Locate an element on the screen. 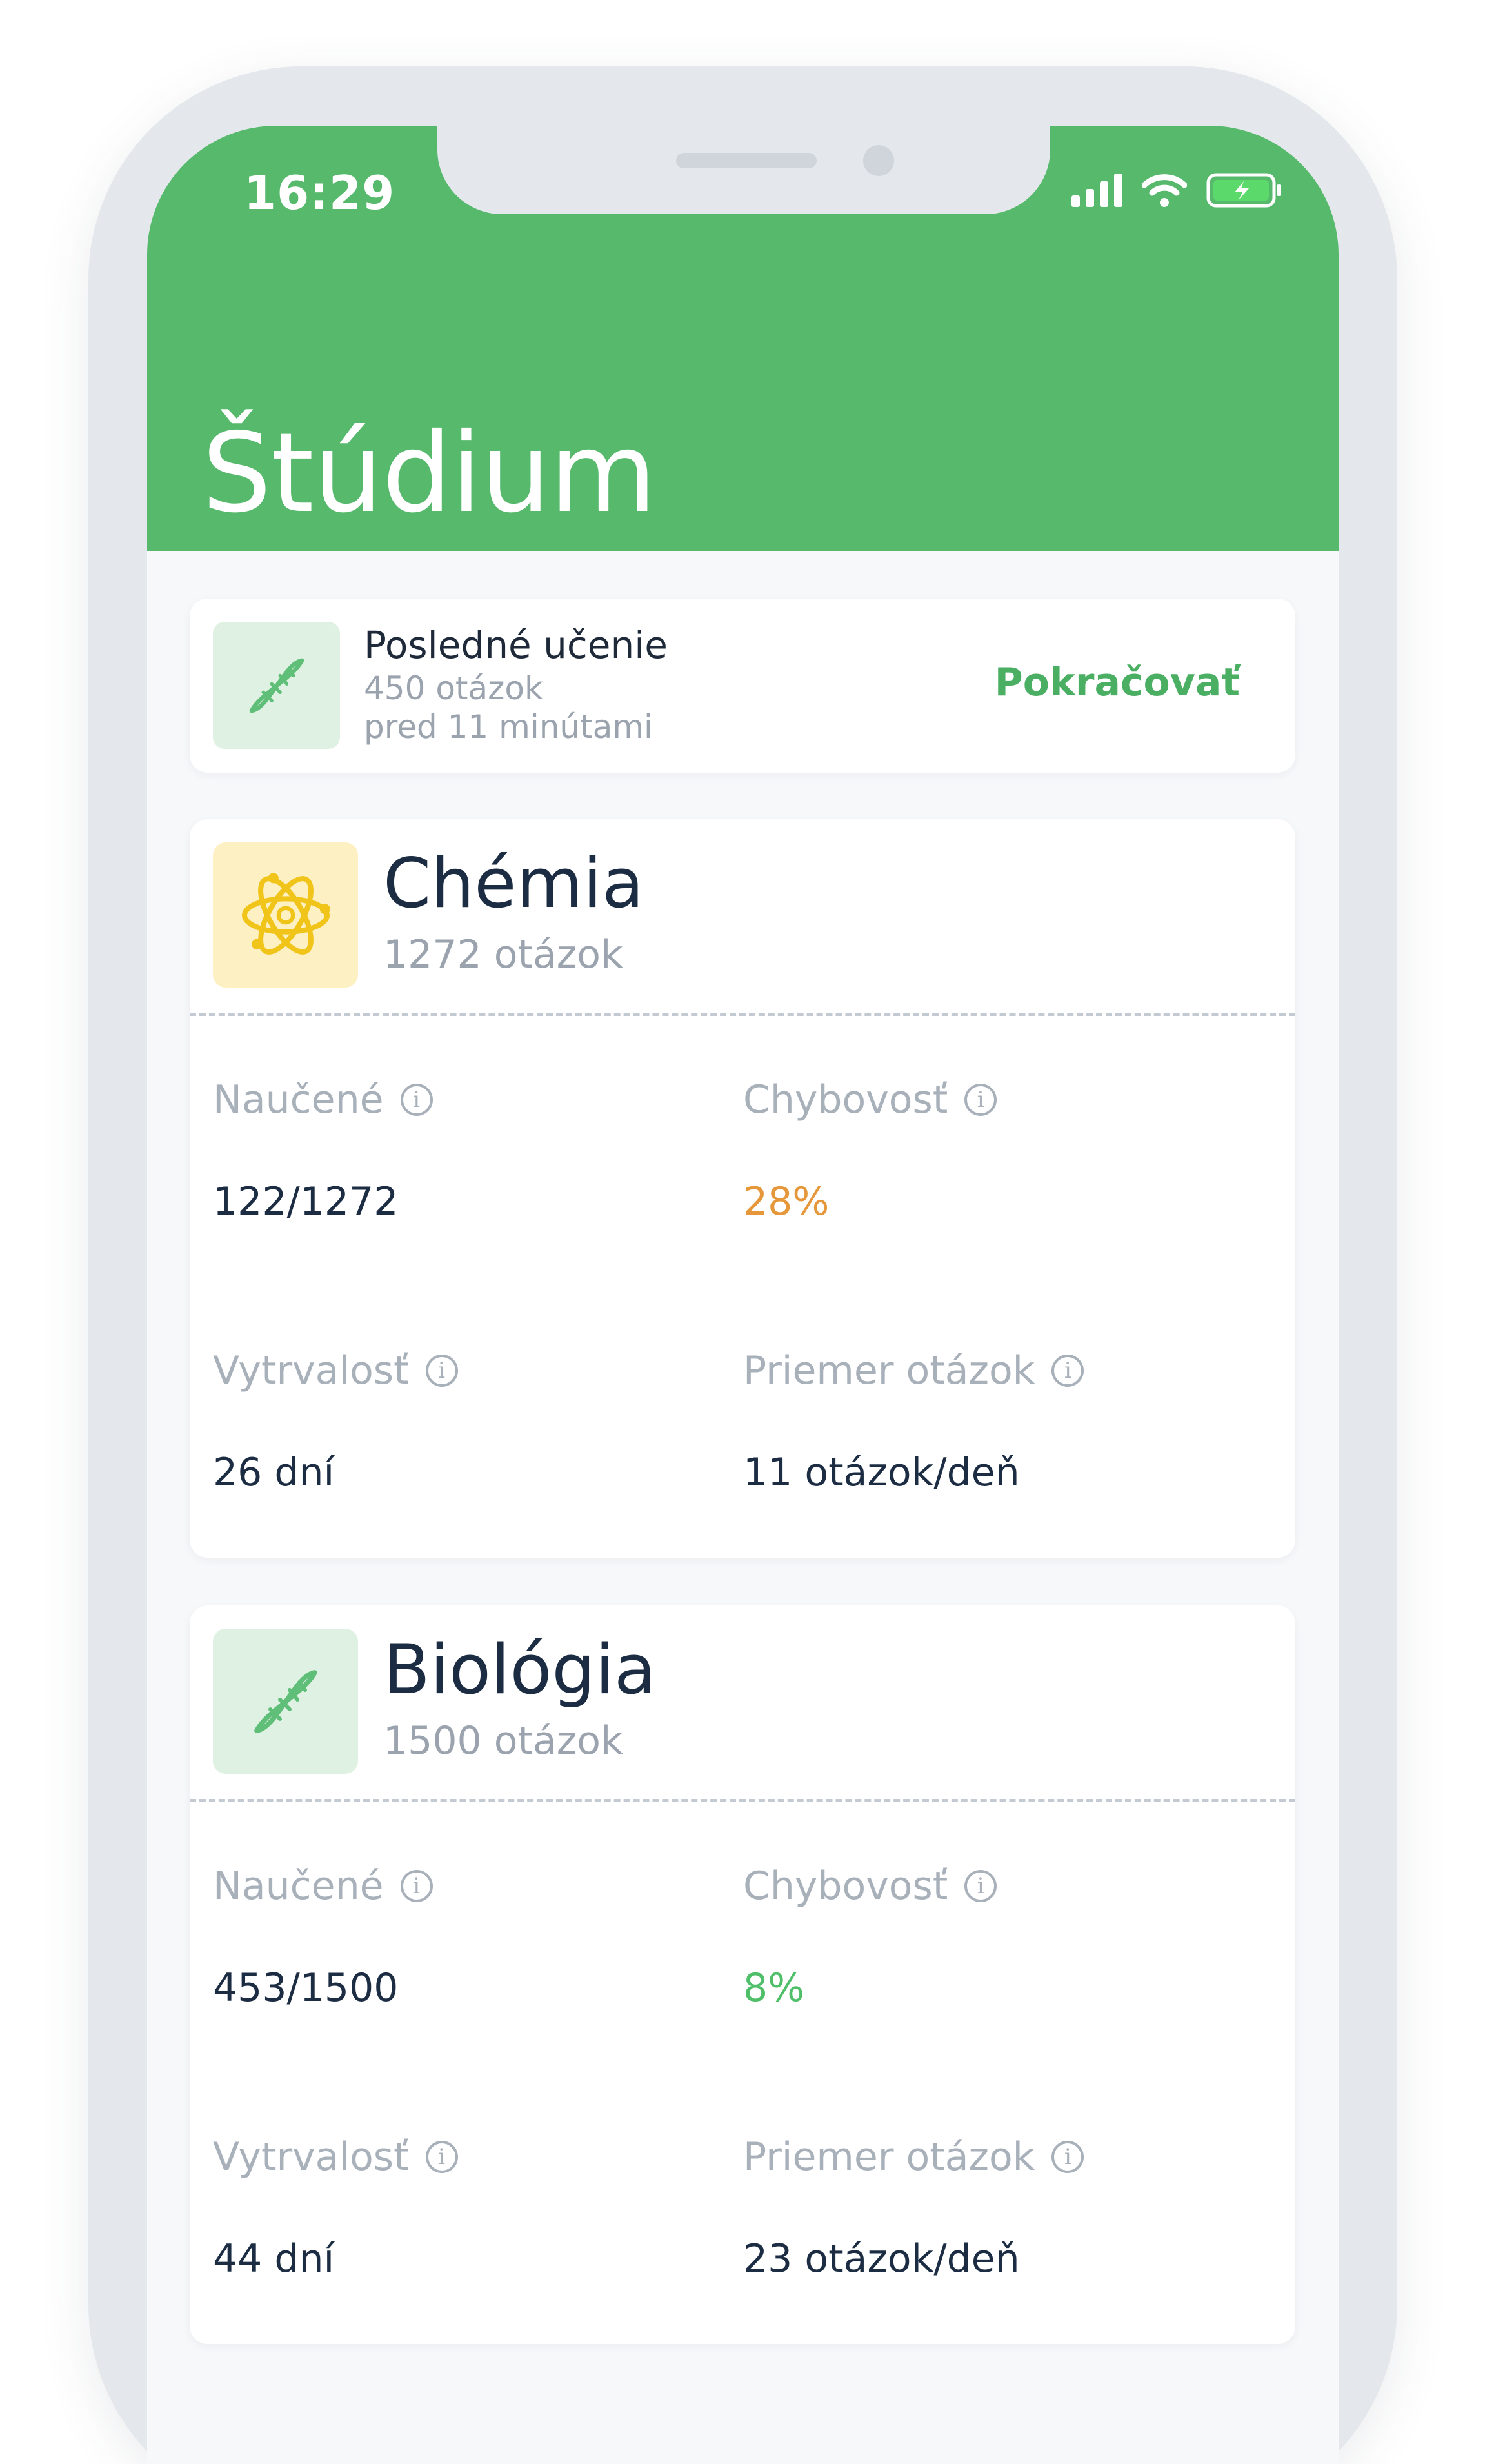 The image size is (1485, 2464). speaker-grille is located at coordinates (746, 160).